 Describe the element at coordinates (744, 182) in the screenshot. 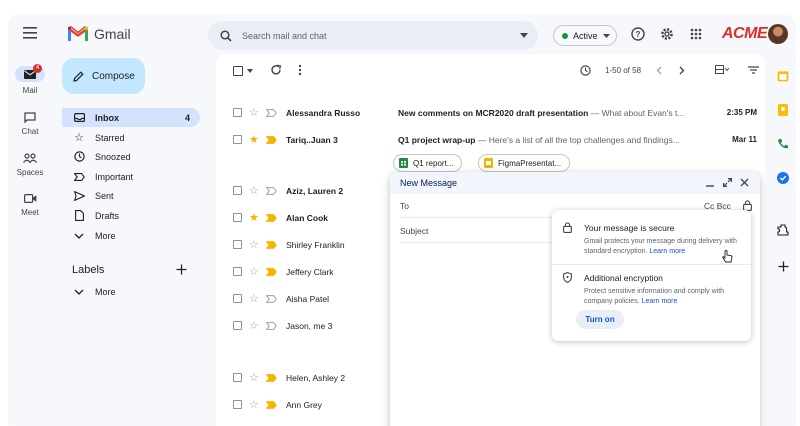

I see `close-icon` at that location.